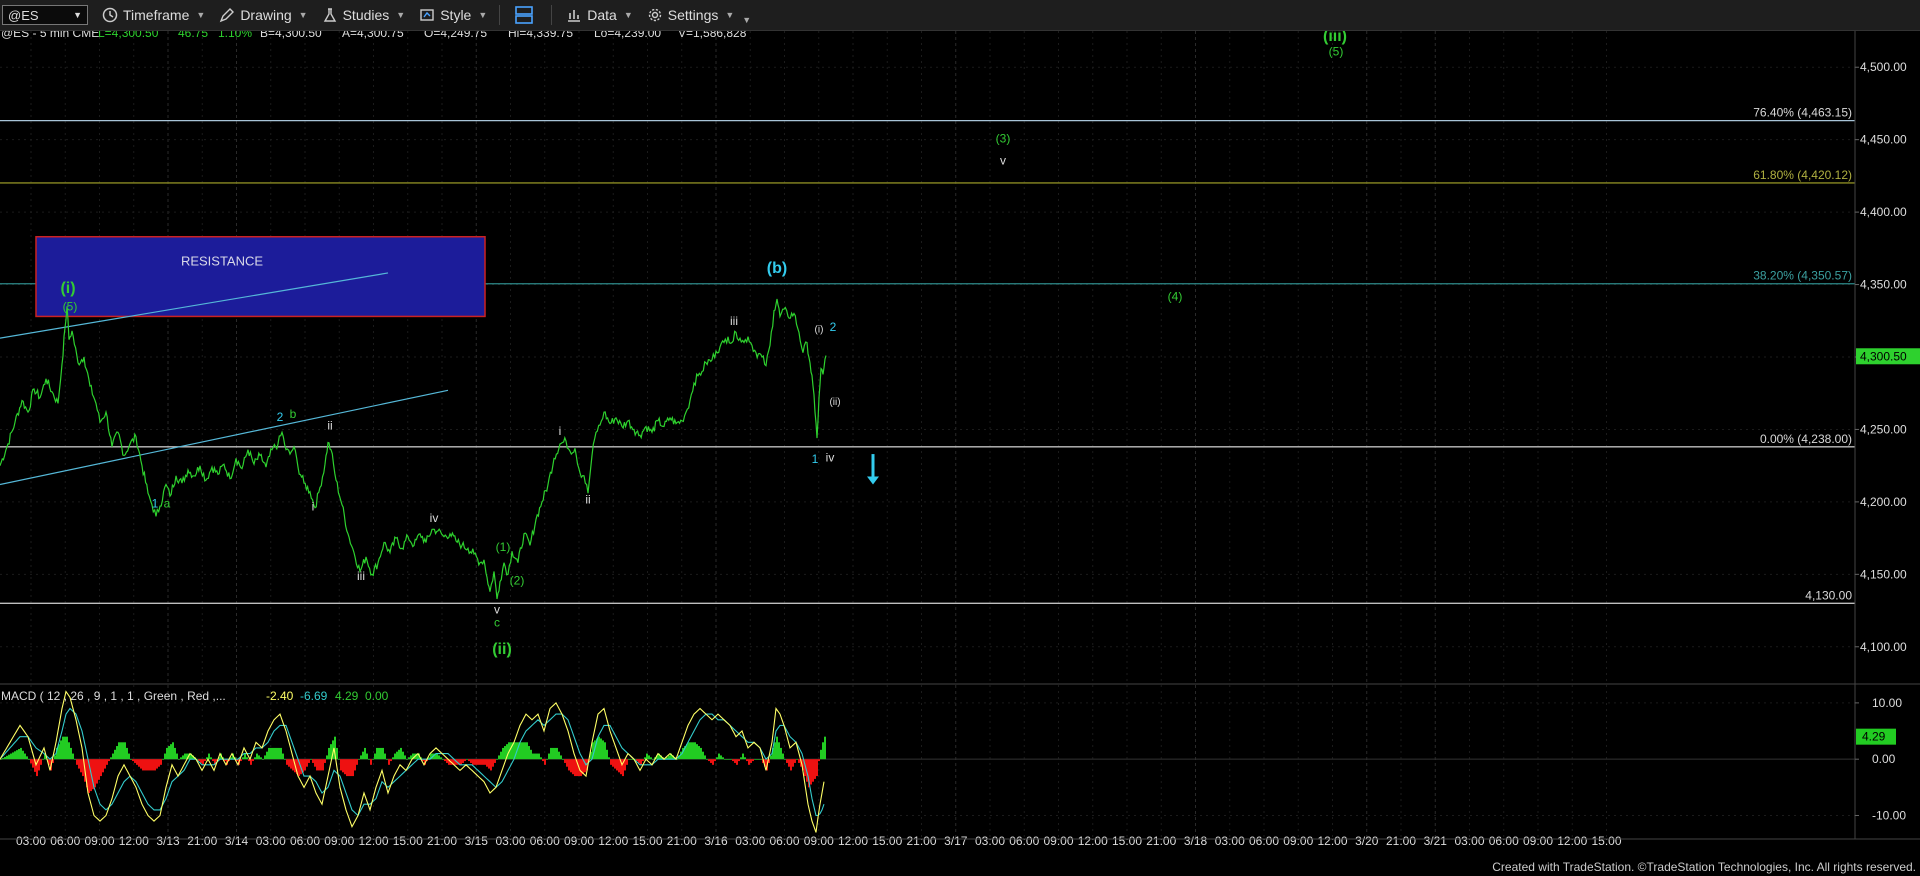  What do you see at coordinates (1883, 285) in the screenshot?
I see `y-tick-label: 4,350.00` at bounding box center [1883, 285].